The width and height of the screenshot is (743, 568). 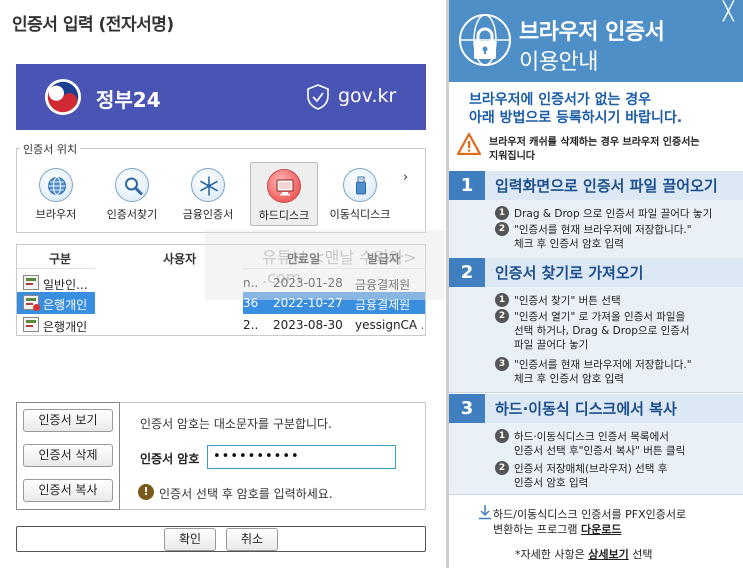 I want to click on location-removable-disk: 이동식디스크, so click(x=360, y=194).